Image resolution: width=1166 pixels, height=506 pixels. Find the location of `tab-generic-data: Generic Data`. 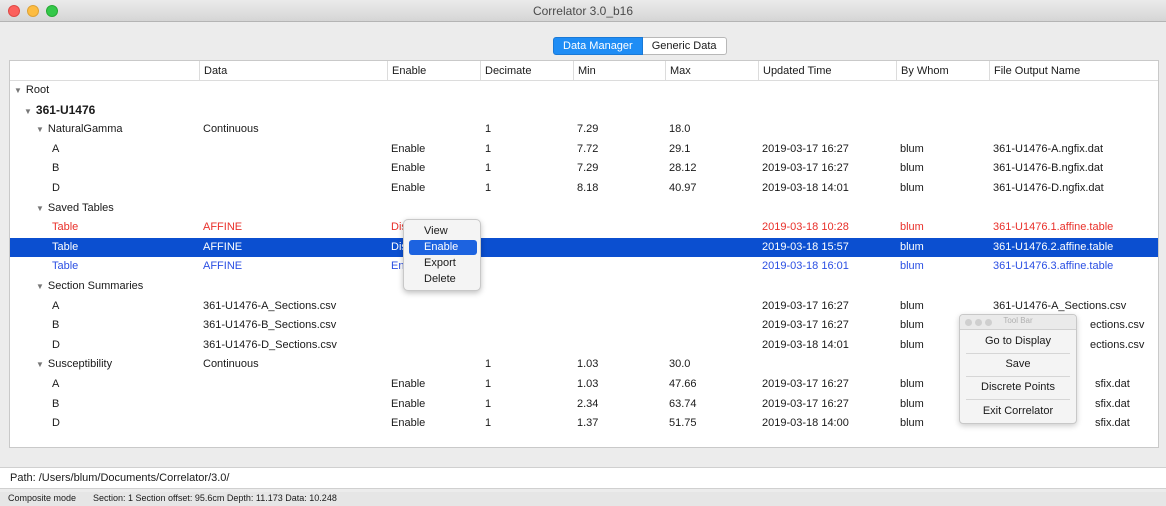

tab-generic-data: Generic Data is located at coordinates (684, 46).